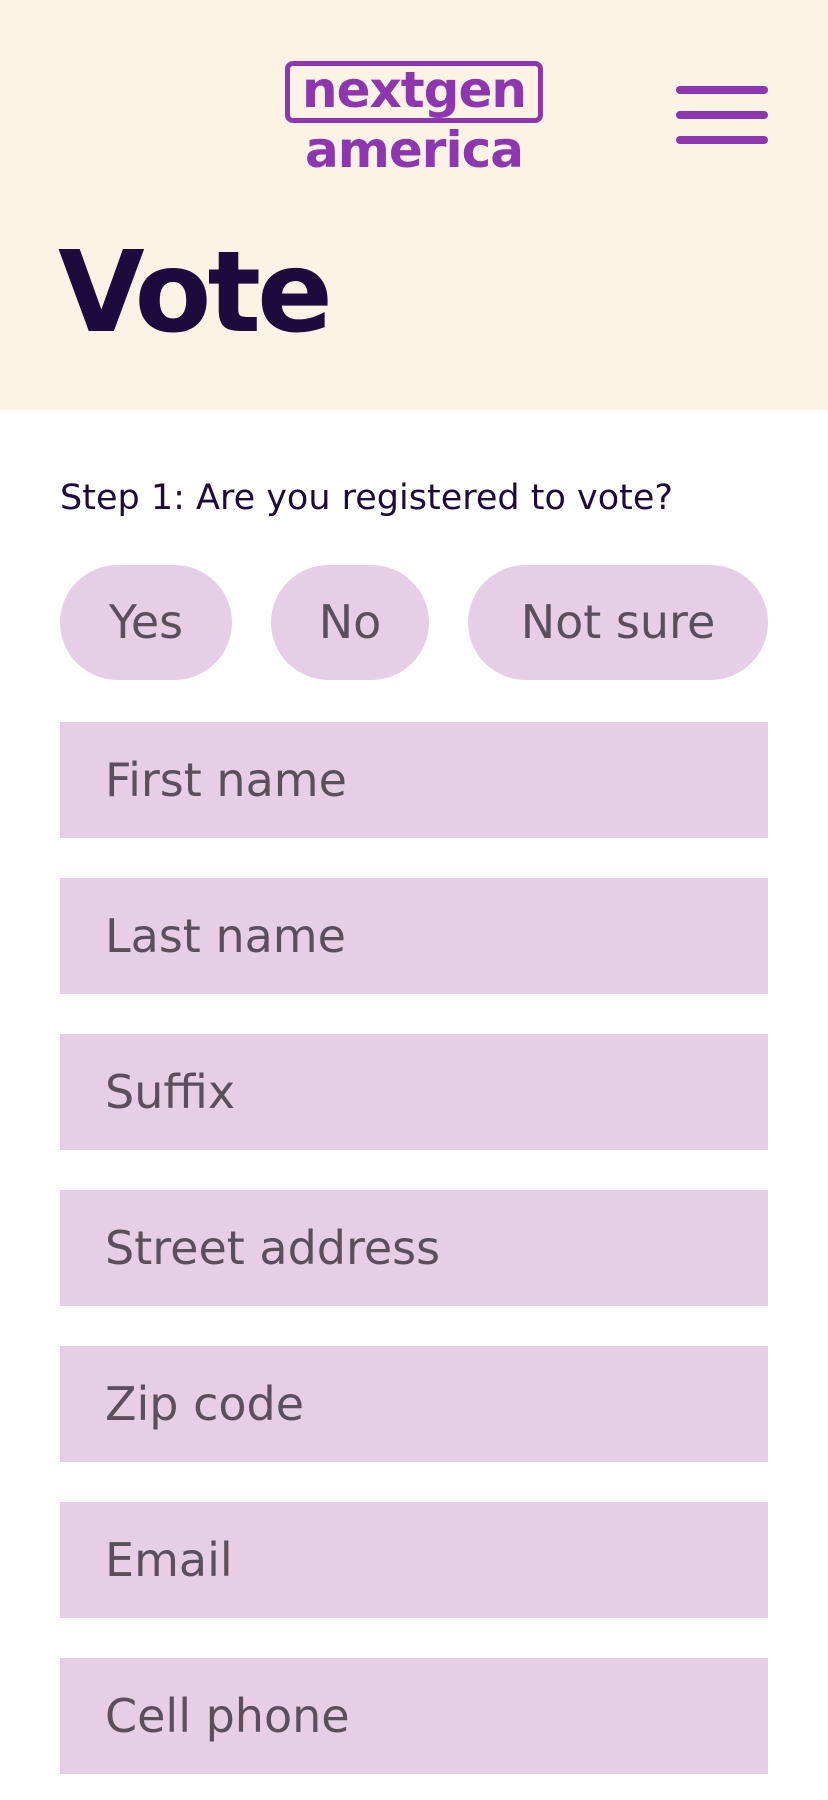 The image size is (828, 1800). Describe the element at coordinates (414, 1404) in the screenshot. I see `zip-code-field` at that location.